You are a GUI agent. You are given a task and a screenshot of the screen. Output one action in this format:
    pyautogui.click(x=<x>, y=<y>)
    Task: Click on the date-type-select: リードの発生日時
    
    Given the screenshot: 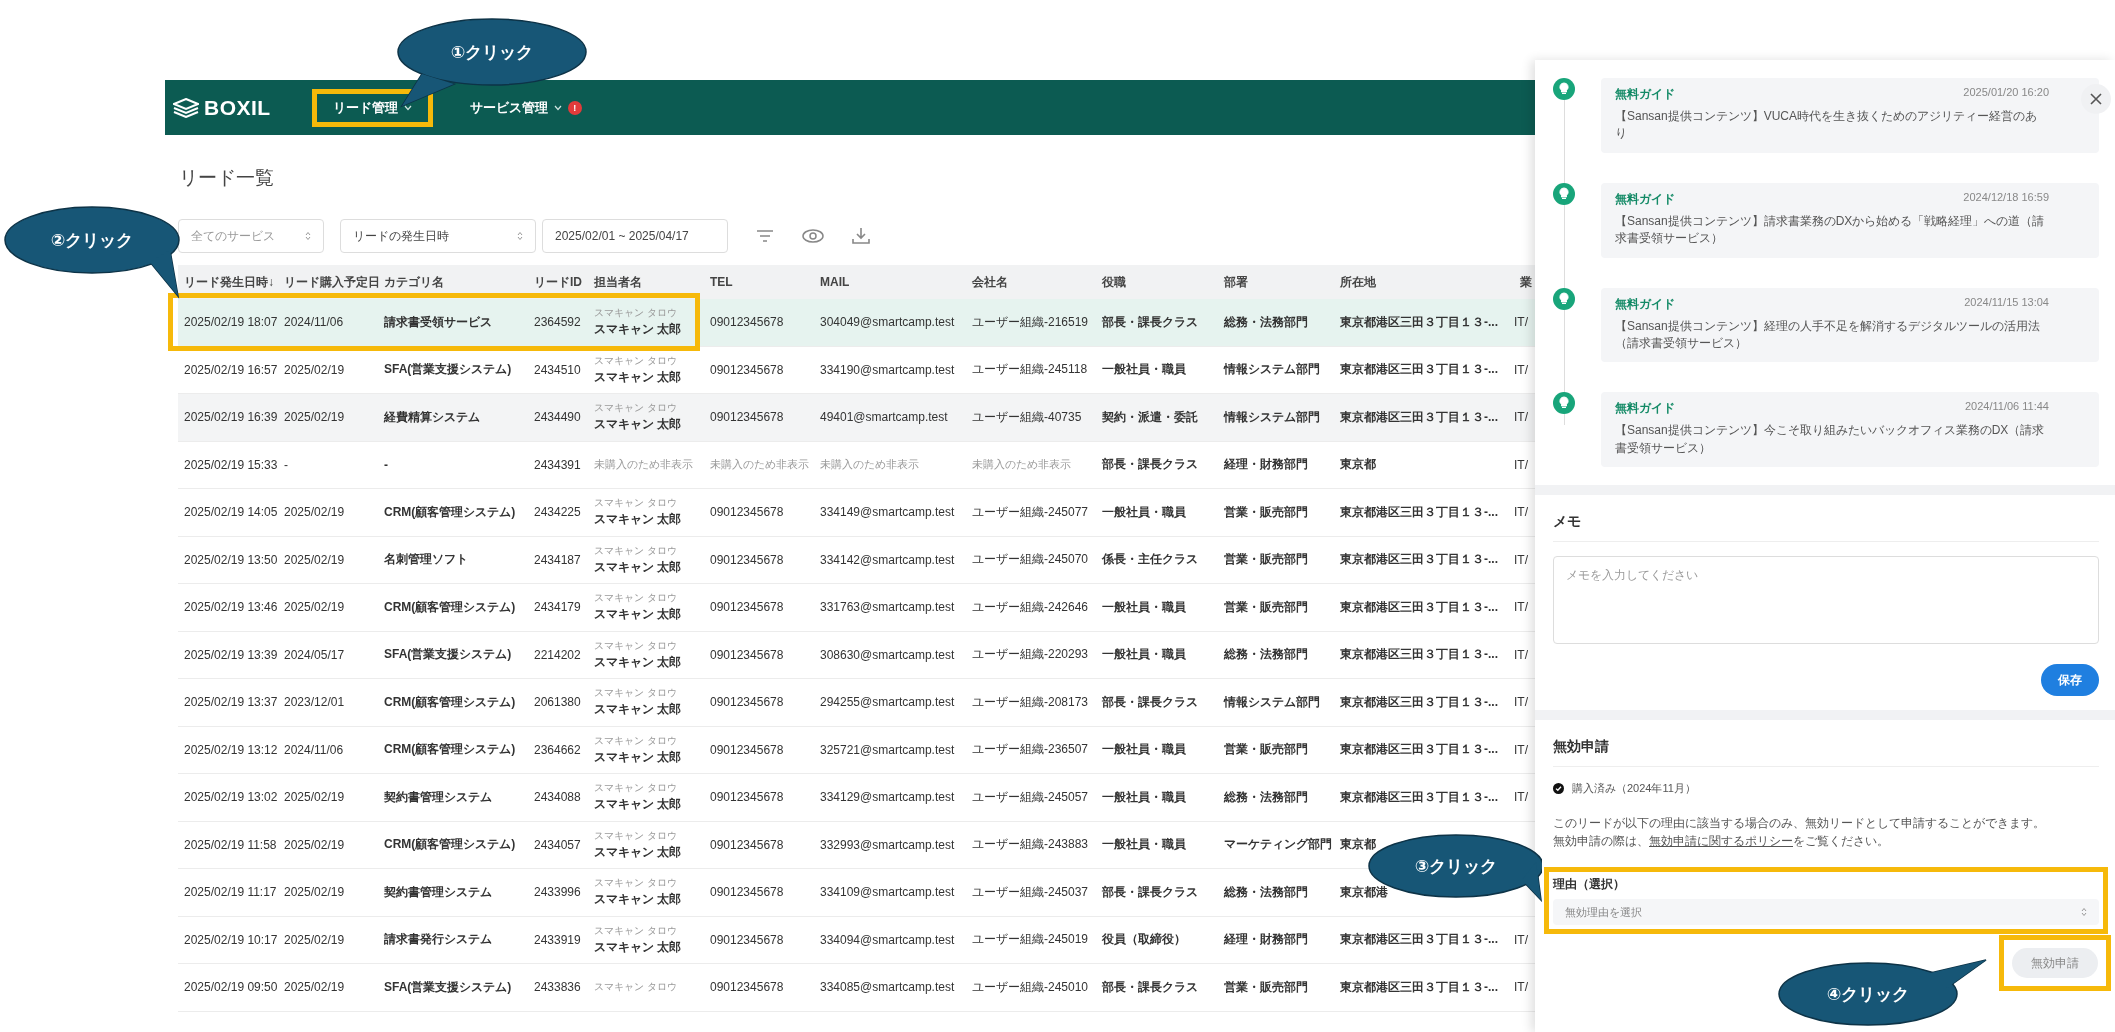 What is the action you would take?
    pyautogui.click(x=438, y=236)
    